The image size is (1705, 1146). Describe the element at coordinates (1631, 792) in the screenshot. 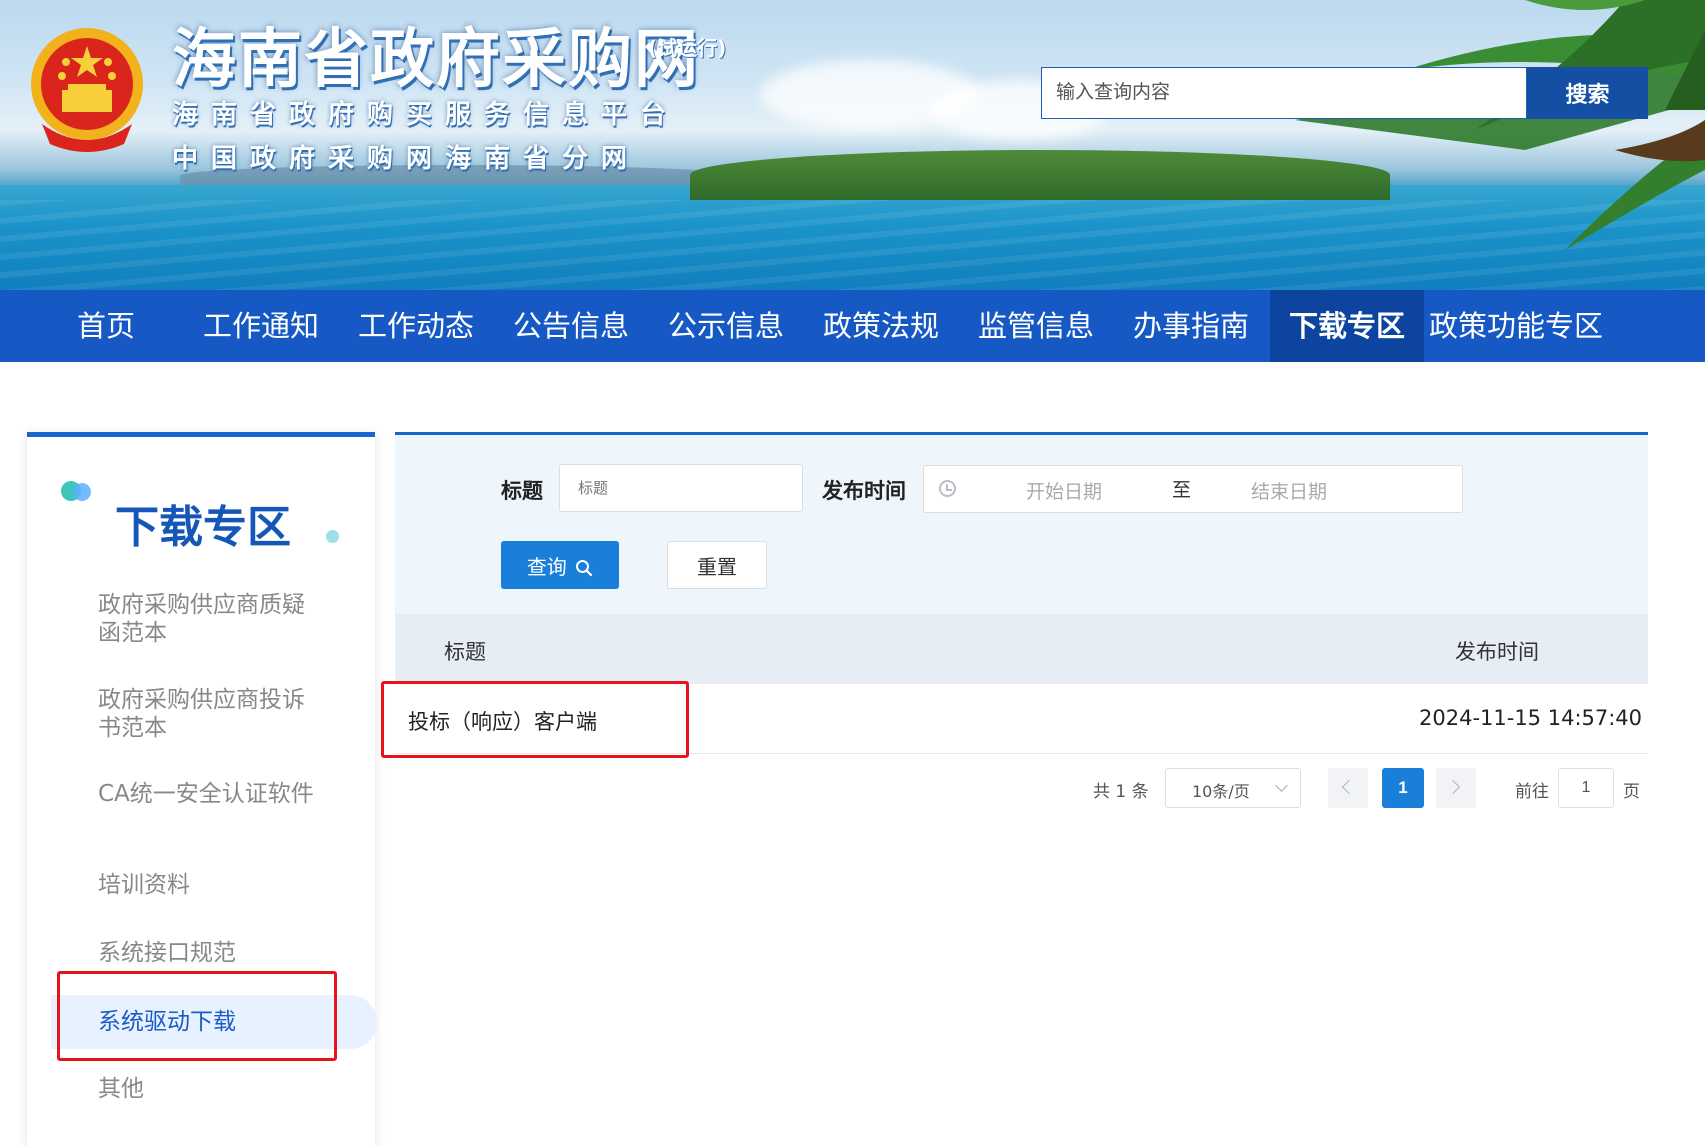

I see `goto-suffix: 页` at that location.